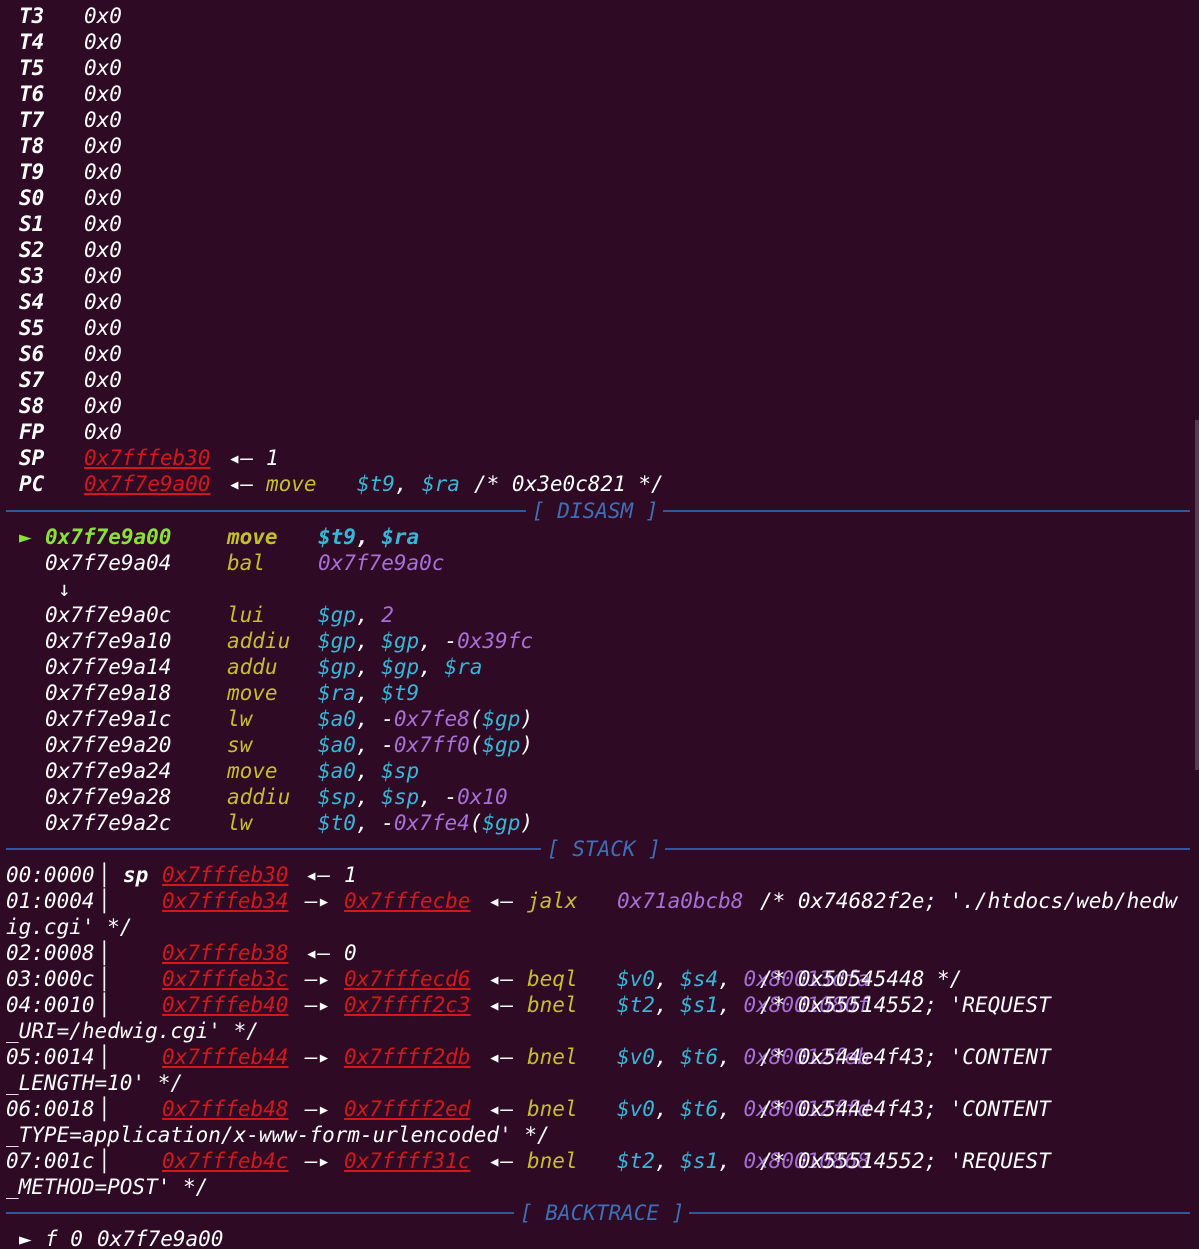  What do you see at coordinates (32, 42) in the screenshot?
I see `register-name: T4` at bounding box center [32, 42].